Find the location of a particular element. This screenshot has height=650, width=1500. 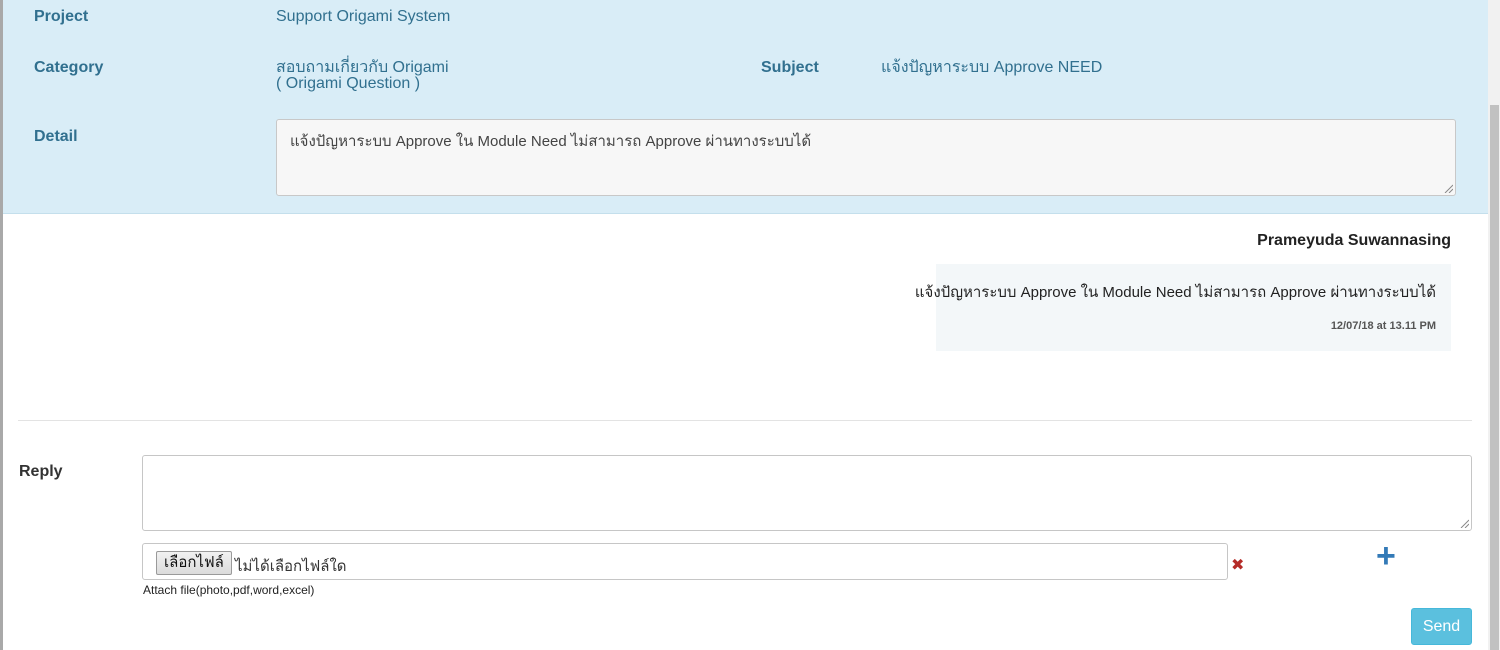

file-status: ไม่ได้เลือกไฟล์ใด is located at coordinates (291, 566).